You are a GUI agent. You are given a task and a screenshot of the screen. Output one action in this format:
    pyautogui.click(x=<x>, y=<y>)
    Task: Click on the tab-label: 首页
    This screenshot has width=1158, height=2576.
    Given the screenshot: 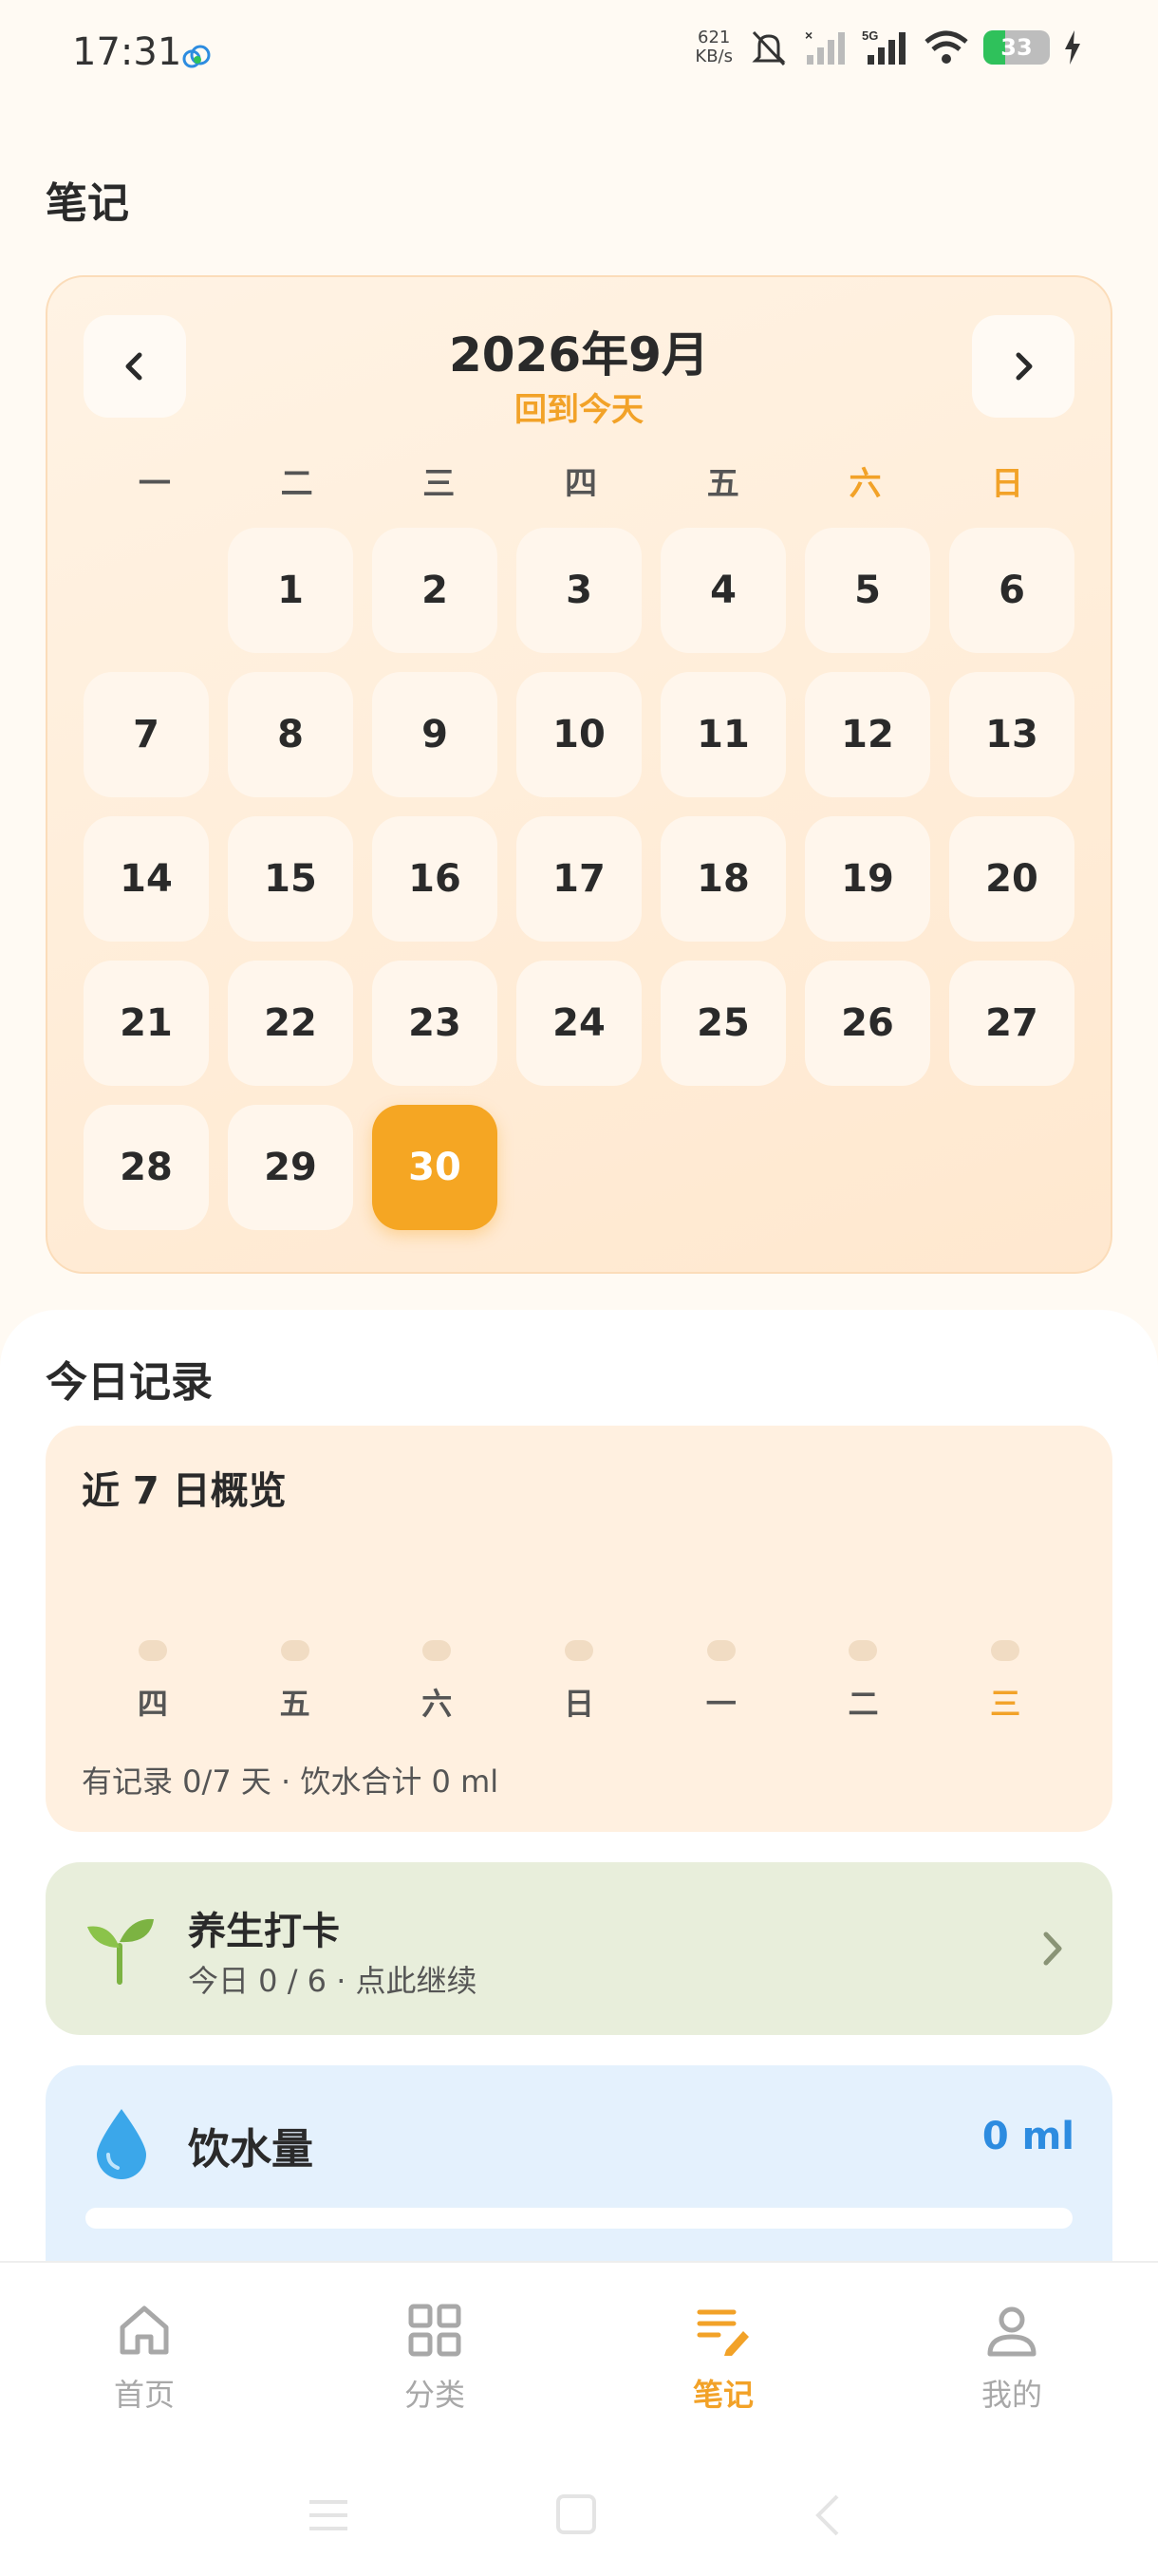 What is the action you would take?
    pyautogui.click(x=144, y=2395)
    